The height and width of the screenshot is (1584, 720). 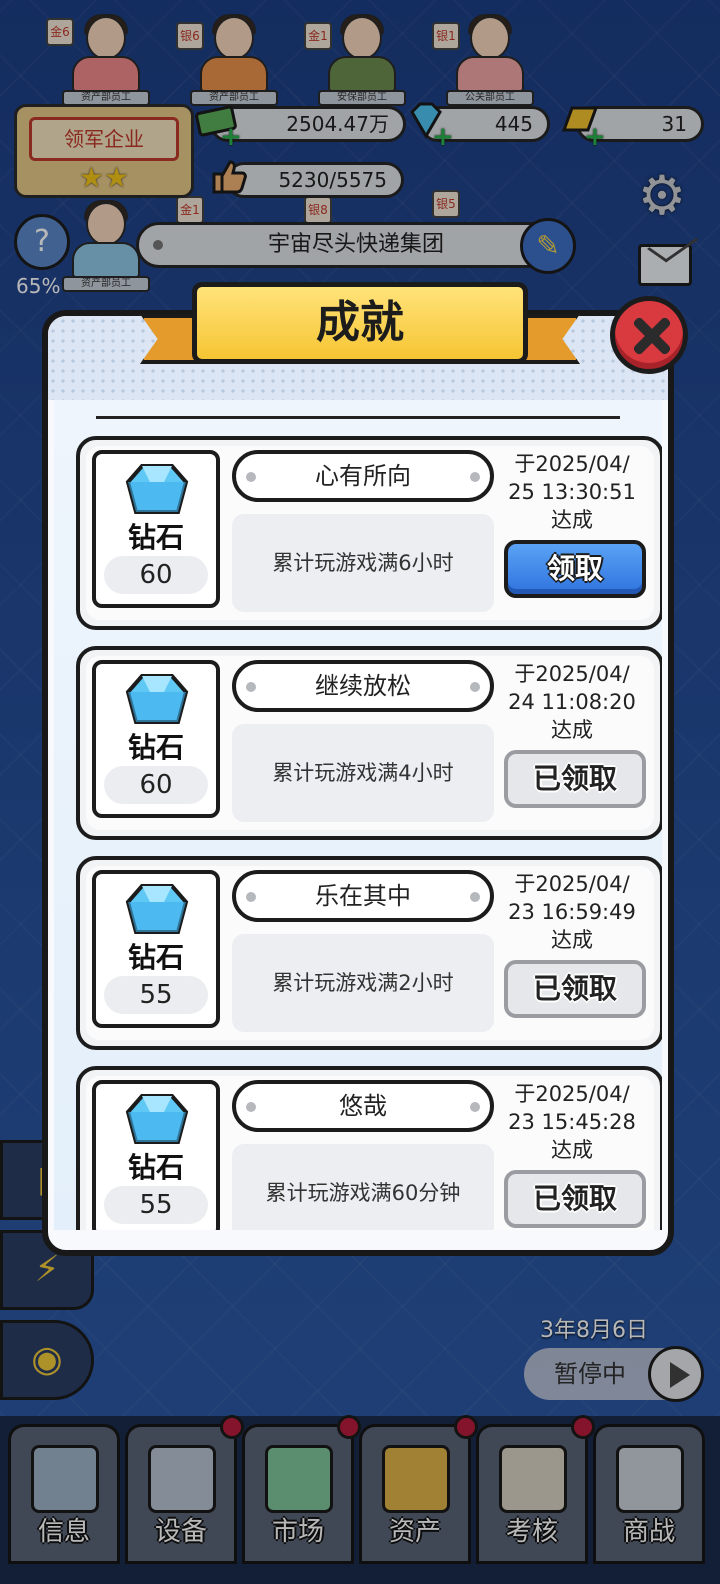 What do you see at coordinates (363, 1187) in the screenshot?
I see `achievement-description: 累计玩游戏满60分钟` at bounding box center [363, 1187].